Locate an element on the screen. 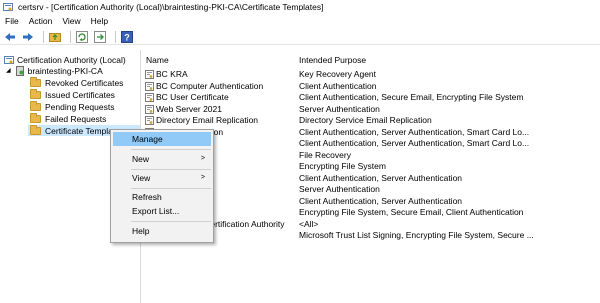 This screenshot has height=303, width=600. template-name: BC Computer Authentication is located at coordinates (210, 85).